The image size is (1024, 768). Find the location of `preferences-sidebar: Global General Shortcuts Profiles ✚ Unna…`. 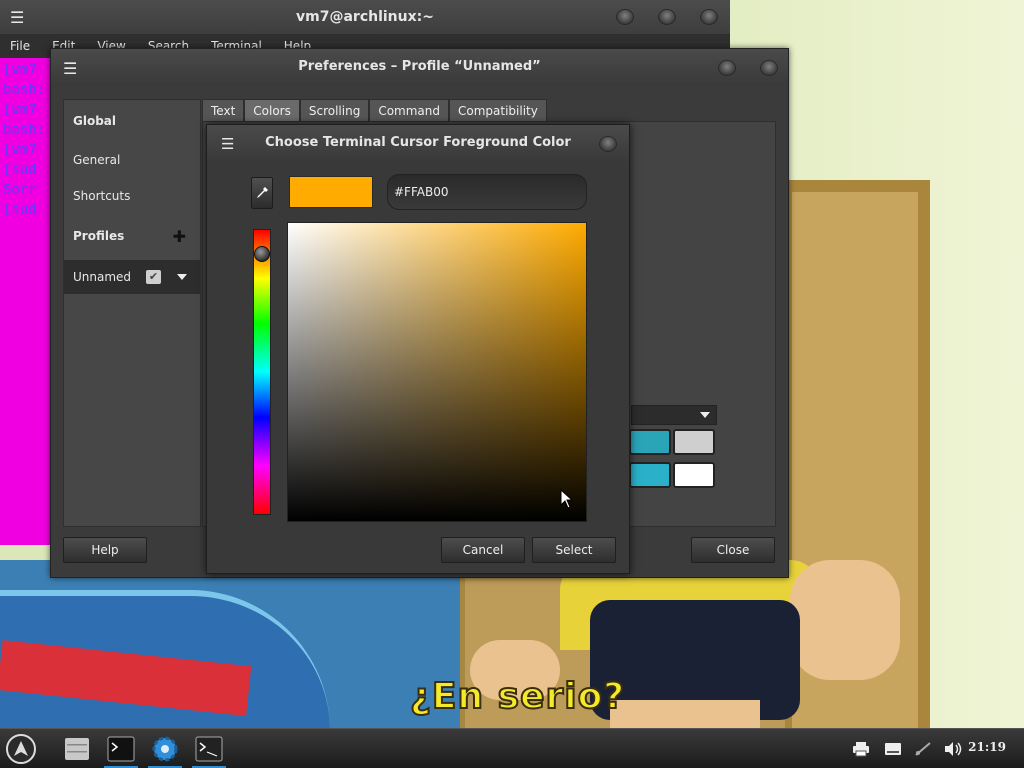

preferences-sidebar: Global General Shortcuts Profiles ✚ Unna… is located at coordinates (132, 313).